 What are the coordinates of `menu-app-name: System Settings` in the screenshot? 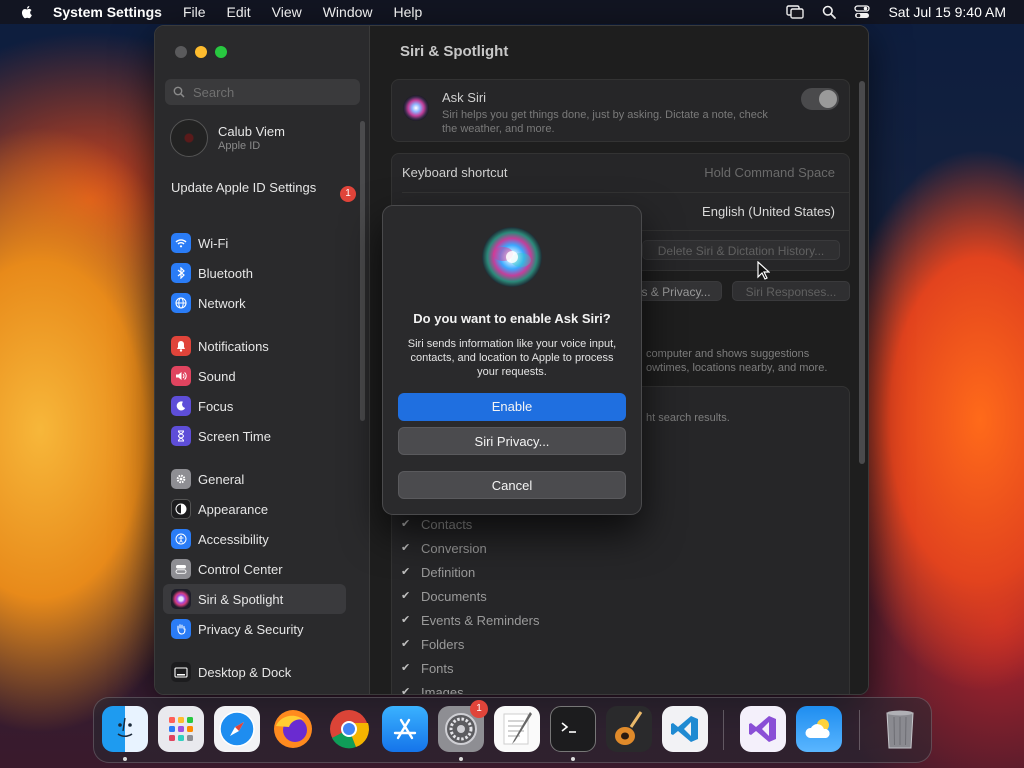 It's located at (107, 12).